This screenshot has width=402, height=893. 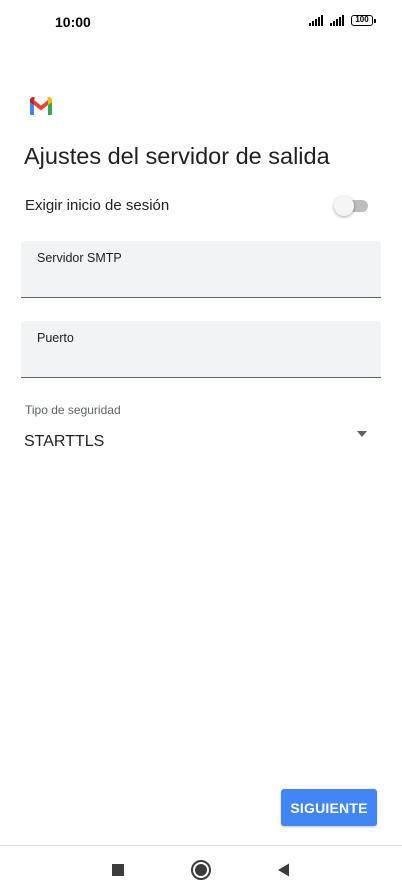 I want to click on toggle-thumb, so click(x=344, y=206).